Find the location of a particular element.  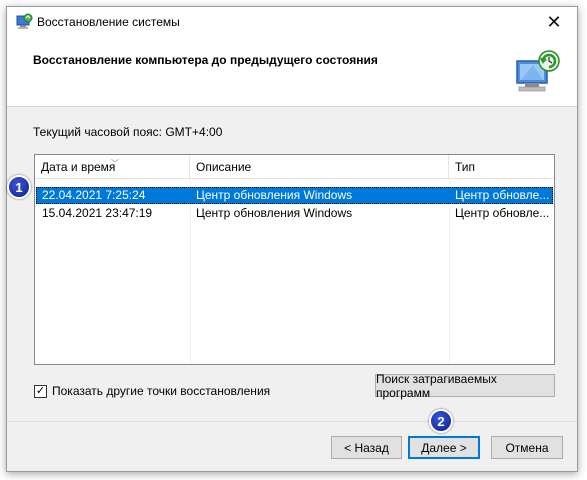

annotation-badge-2: 2 is located at coordinates (441, 421).